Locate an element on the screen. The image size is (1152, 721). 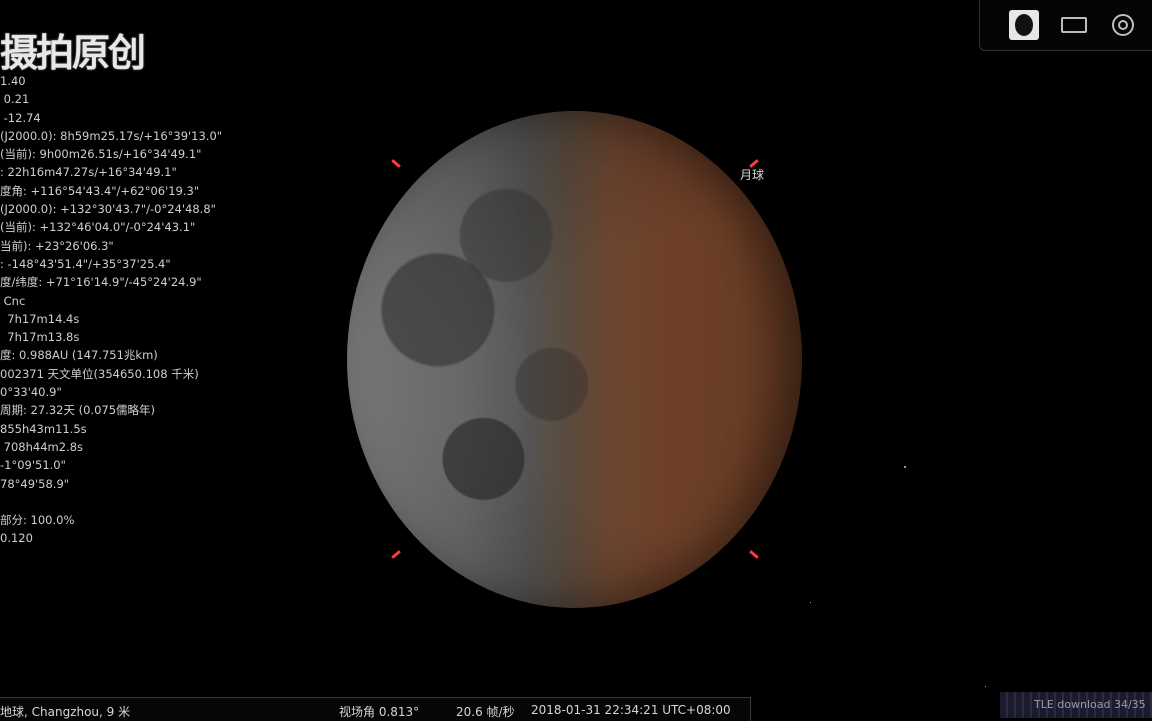
info-line: : 22h16m47.27s/+16°34'49.1" is located at coordinates (88, 172).